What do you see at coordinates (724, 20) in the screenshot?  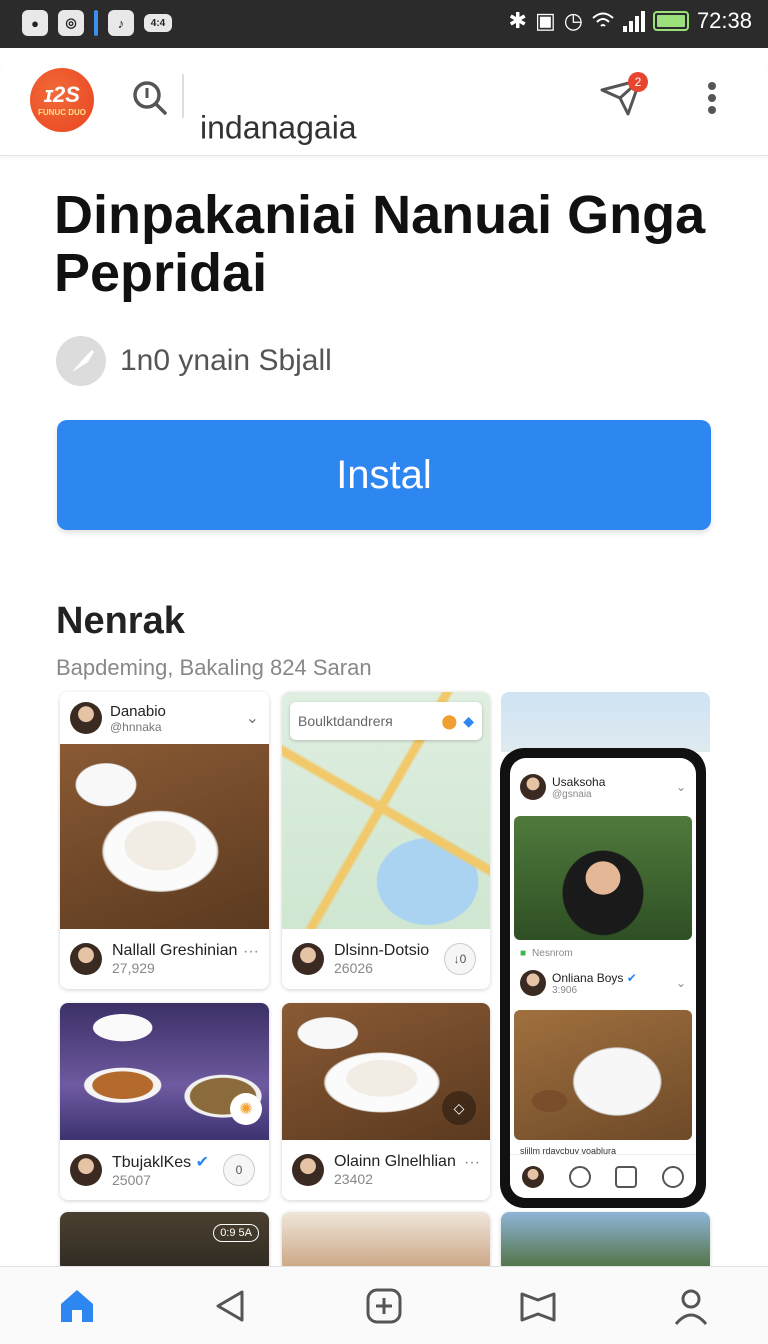 I see `clock: 72:38` at bounding box center [724, 20].